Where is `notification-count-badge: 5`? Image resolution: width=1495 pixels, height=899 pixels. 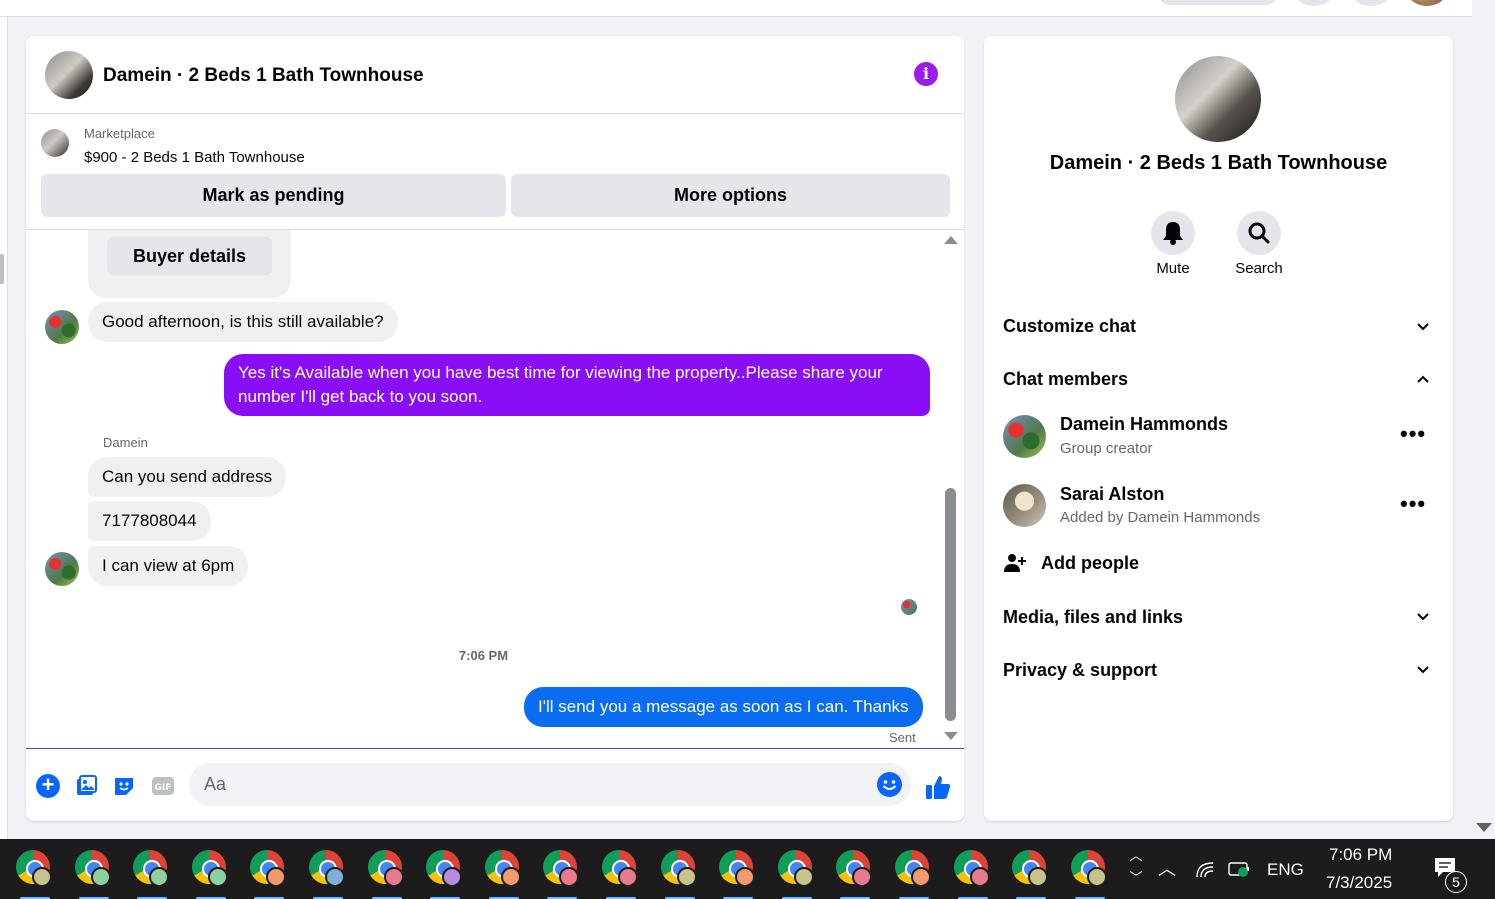 notification-count-badge: 5 is located at coordinates (1456, 882).